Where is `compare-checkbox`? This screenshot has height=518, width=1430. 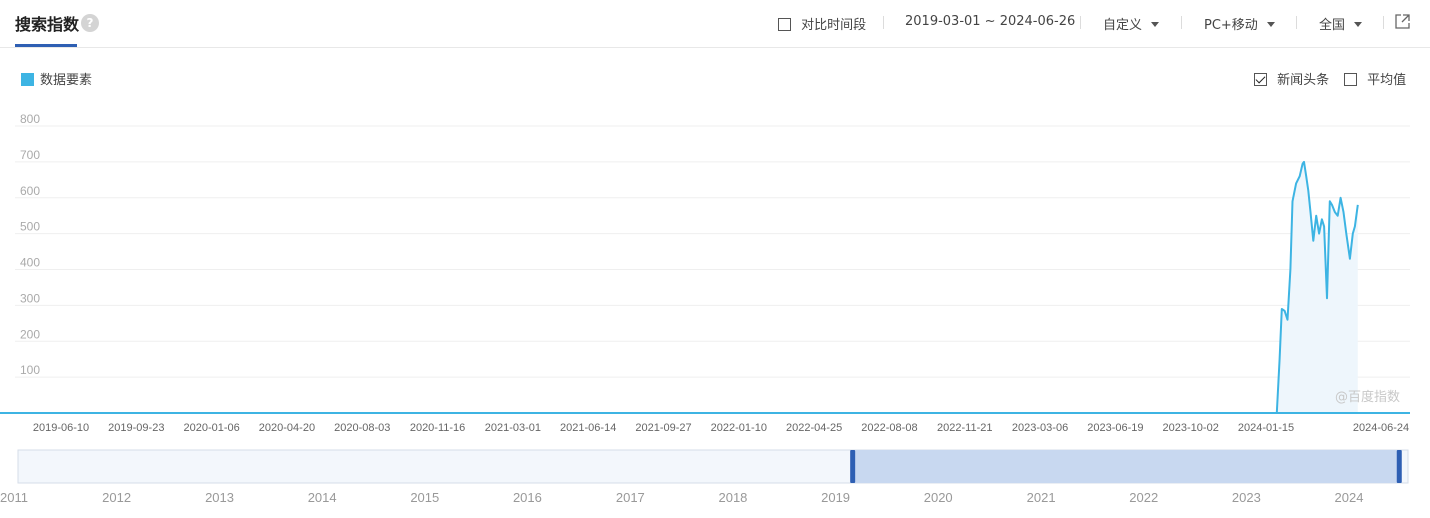 compare-checkbox is located at coordinates (784, 24).